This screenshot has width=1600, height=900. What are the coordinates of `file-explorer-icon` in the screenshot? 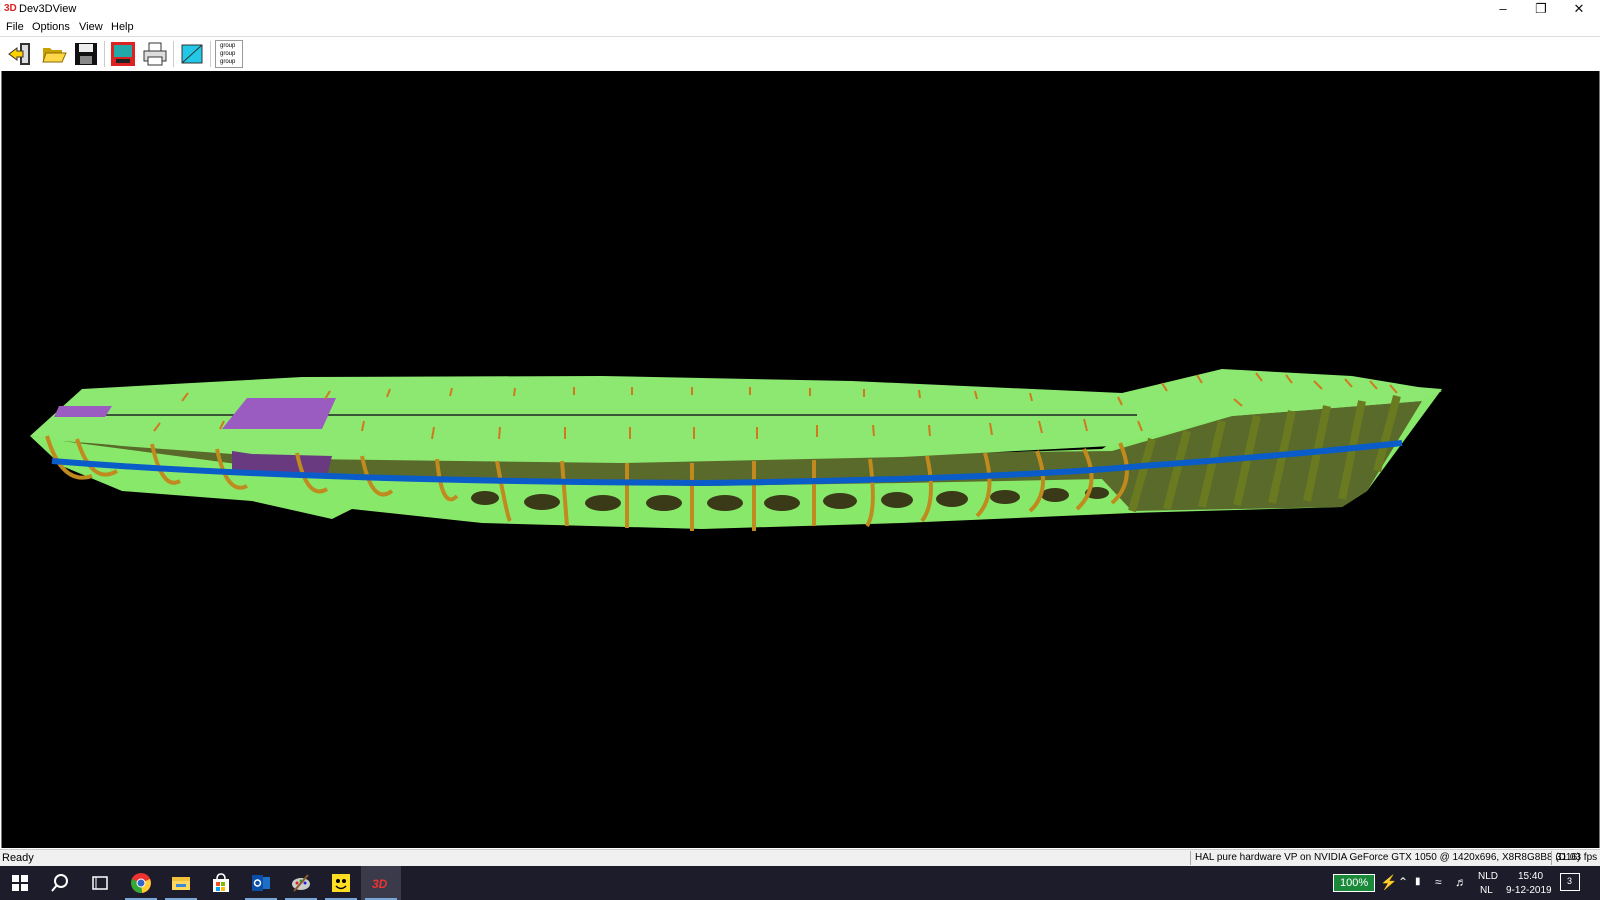 It's located at (181, 883).